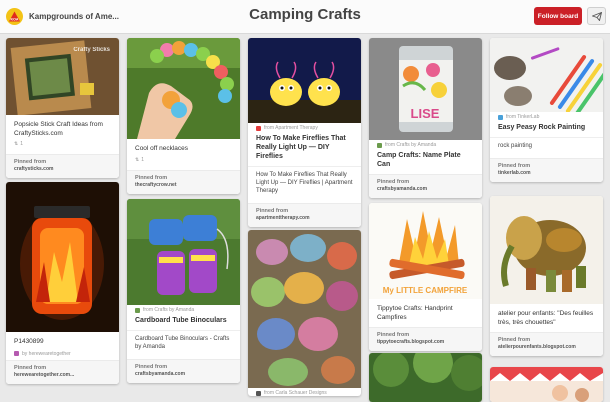 The image size is (610, 402). Describe the element at coordinates (62, 353) in the screenshot. I see `pin-source: by herewearetogether` at that location.